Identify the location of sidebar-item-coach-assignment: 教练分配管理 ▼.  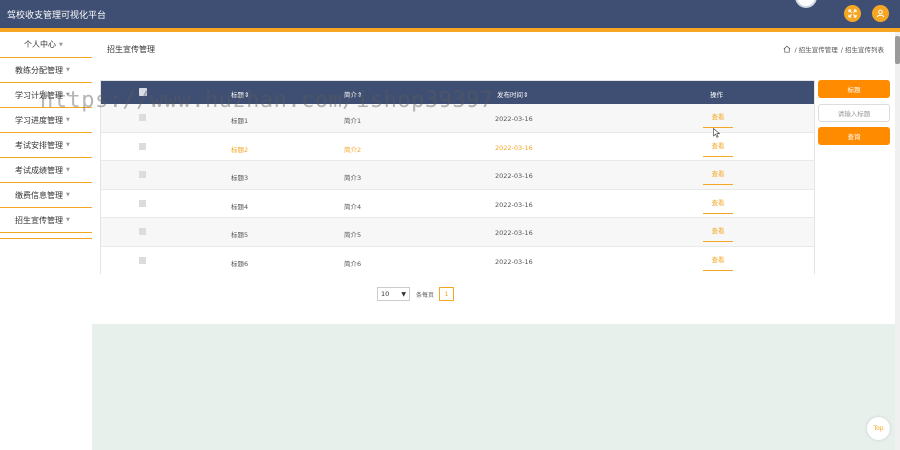
(46, 70).